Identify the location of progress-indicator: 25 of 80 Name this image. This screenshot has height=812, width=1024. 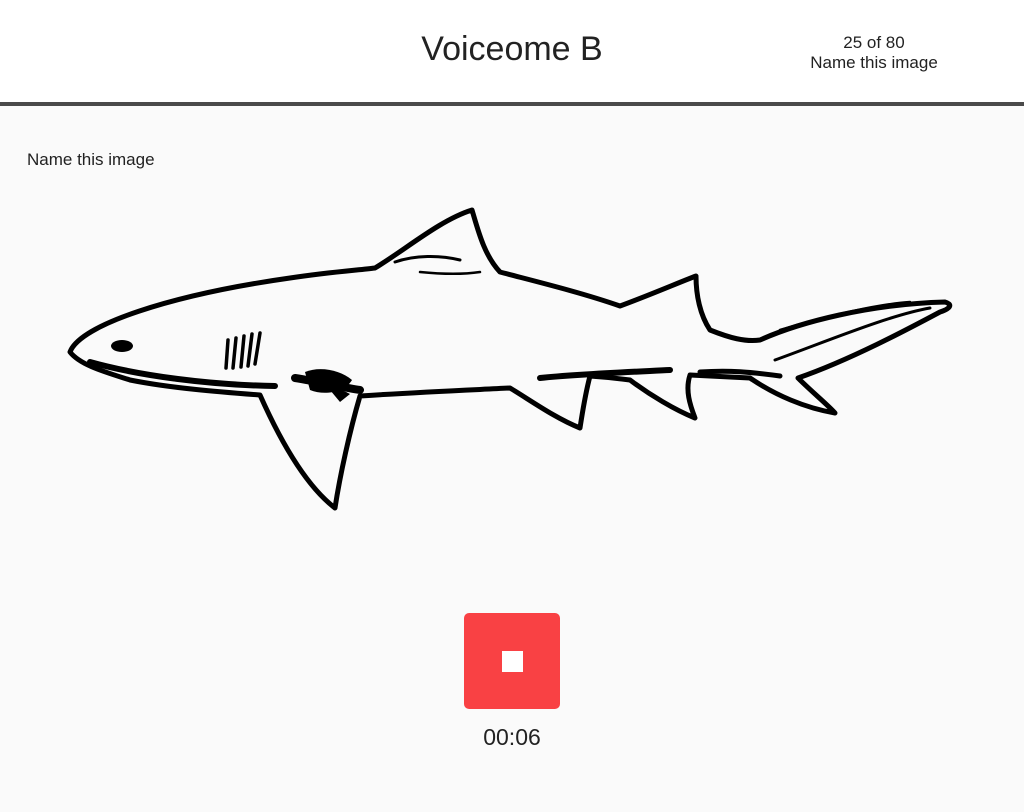
(874, 53).